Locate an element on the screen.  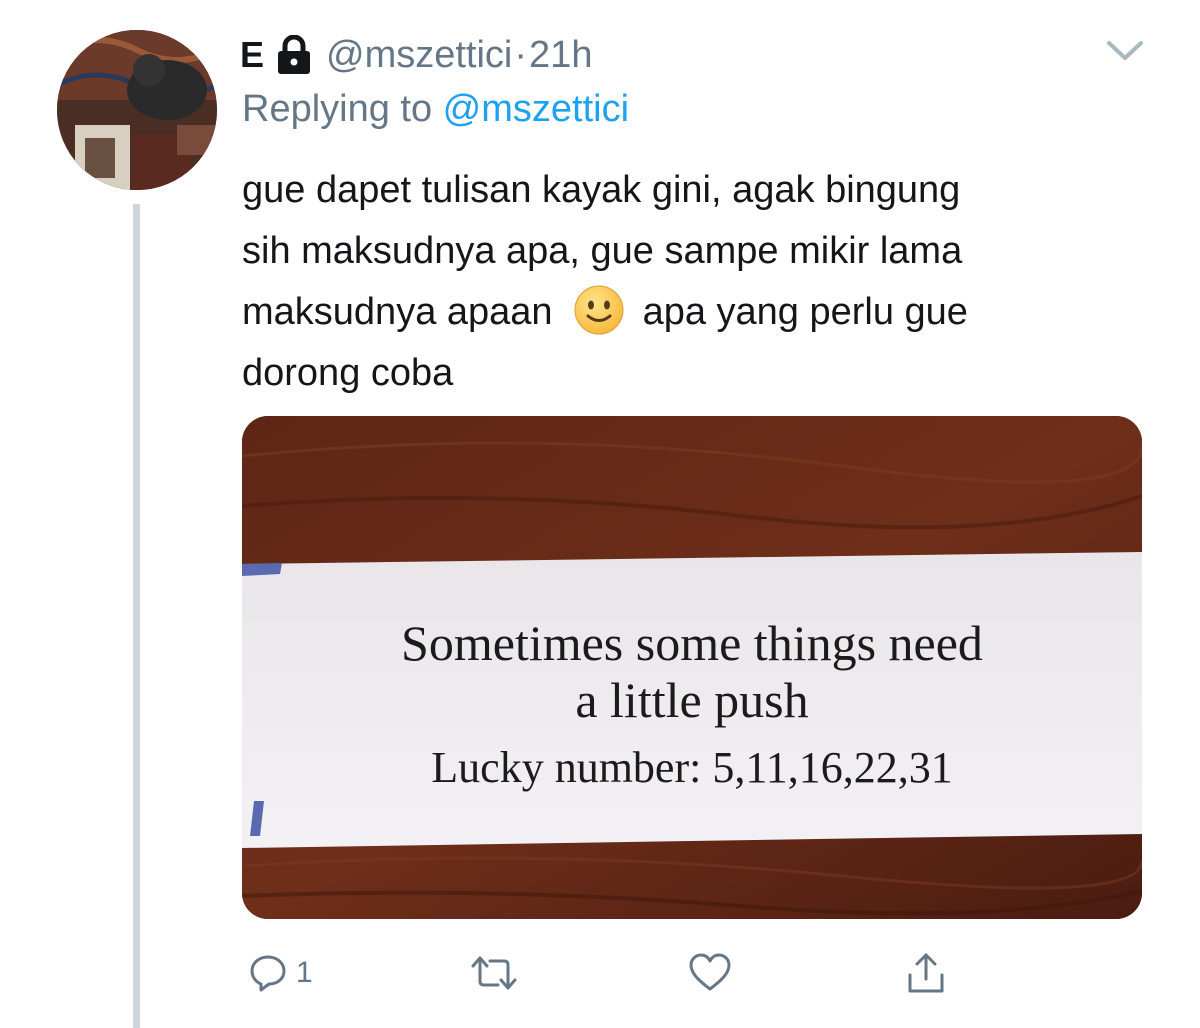
heart-icon is located at coordinates (710, 972).